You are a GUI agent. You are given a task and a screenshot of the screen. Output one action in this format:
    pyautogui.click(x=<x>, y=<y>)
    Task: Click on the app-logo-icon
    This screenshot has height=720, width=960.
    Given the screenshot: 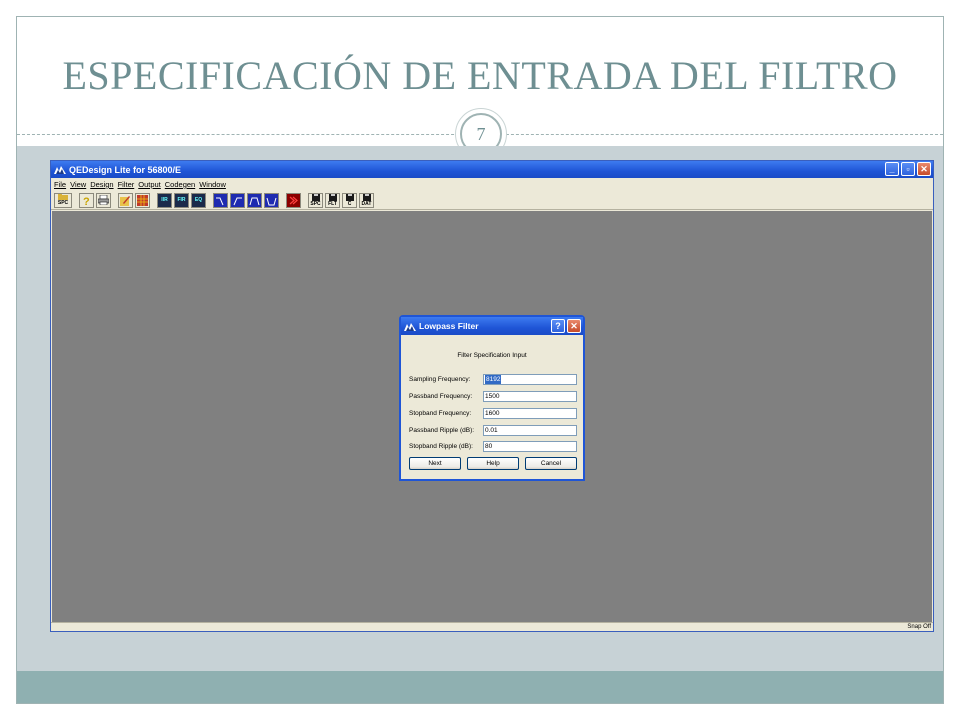 What is the action you would take?
    pyautogui.click(x=60, y=170)
    